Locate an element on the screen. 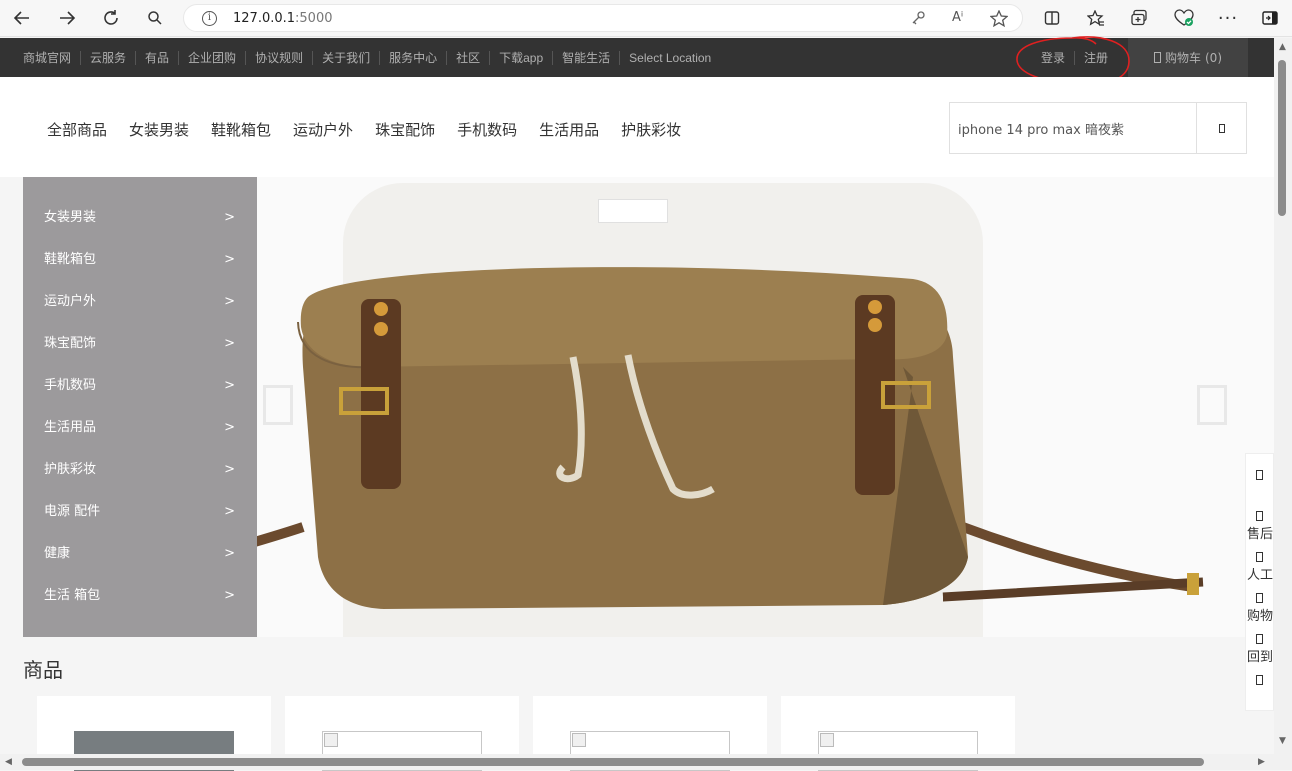  search-box is located at coordinates (1098, 128).